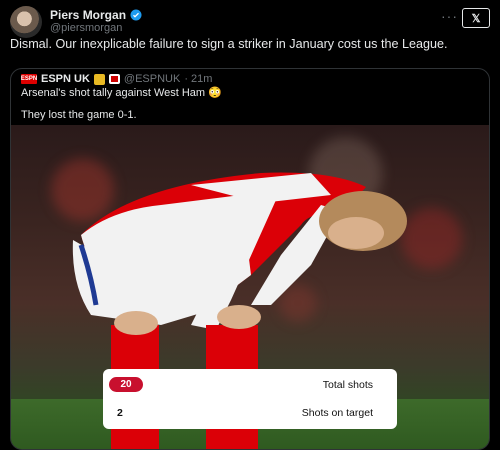 The height and width of the screenshot is (450, 500). I want to click on stat-row-shots-on-target: 2 Shots on target, so click(250, 413).